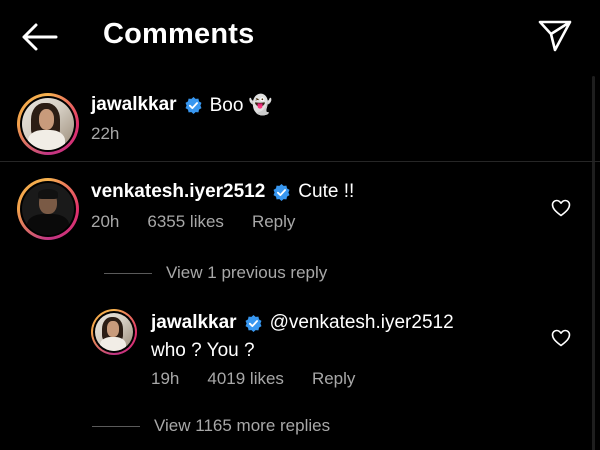 This screenshot has width=600, height=450. I want to click on comment-meta: 20h 6355 likes Reply, so click(193, 222).